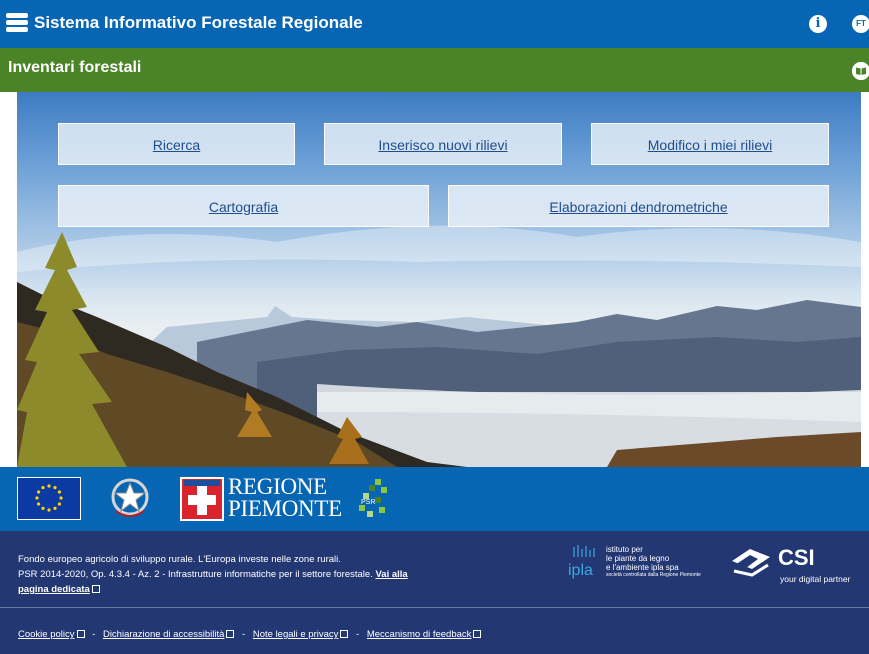 The image size is (869, 654). I want to click on top-header: Sistema Informativo Forestale Regionale, so click(434, 24).